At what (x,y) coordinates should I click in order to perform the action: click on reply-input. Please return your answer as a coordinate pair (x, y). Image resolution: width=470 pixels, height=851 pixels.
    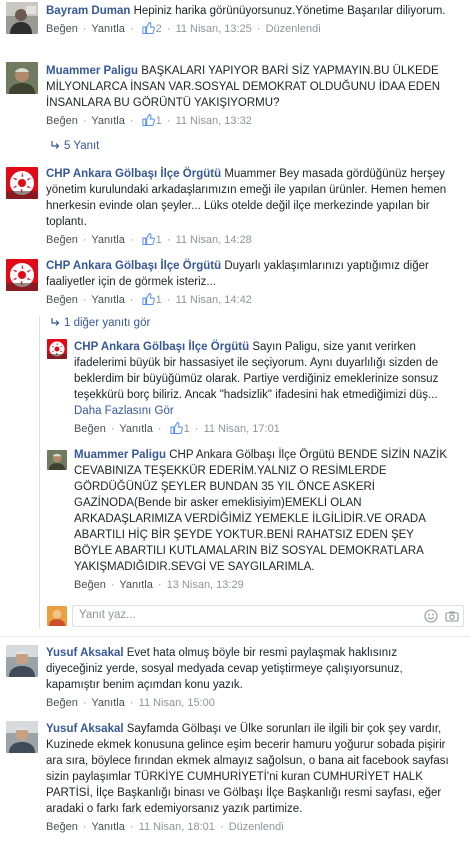
    Looking at the image, I should click on (244, 615).